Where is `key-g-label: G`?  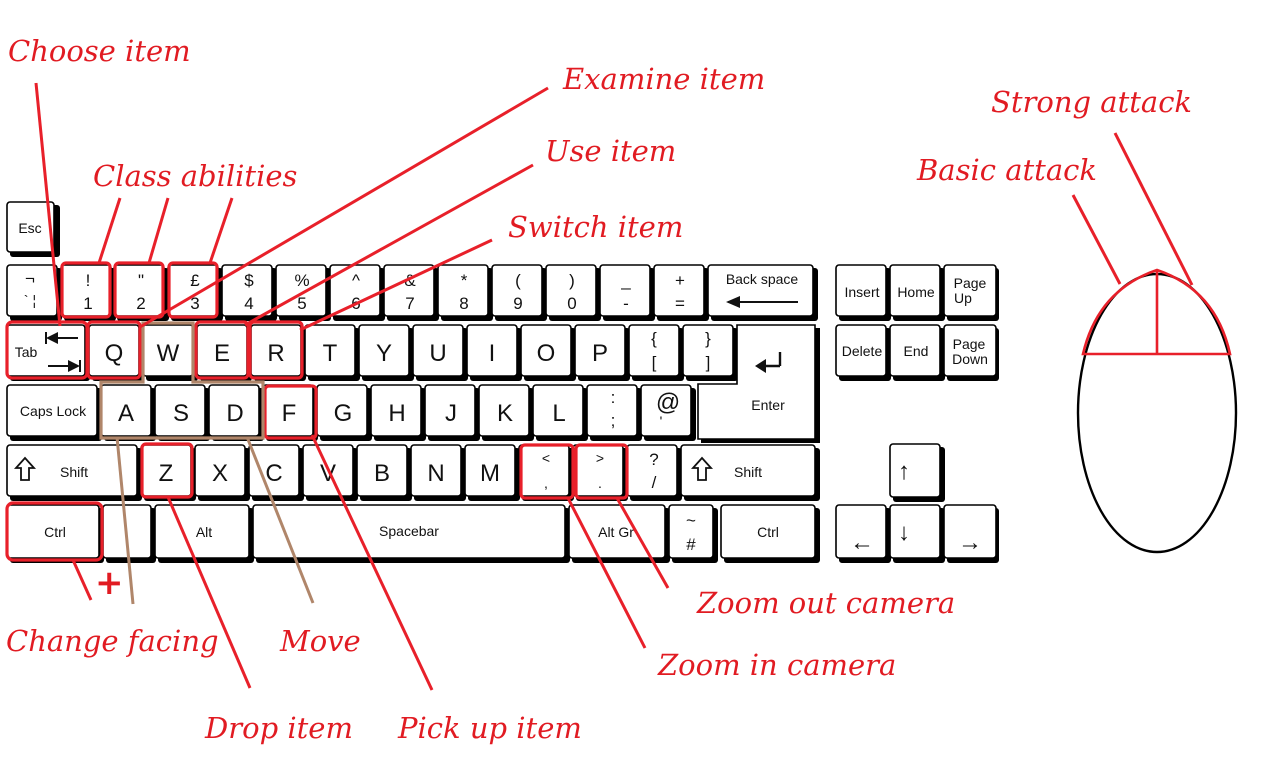 key-g-label: G is located at coordinates (343, 413).